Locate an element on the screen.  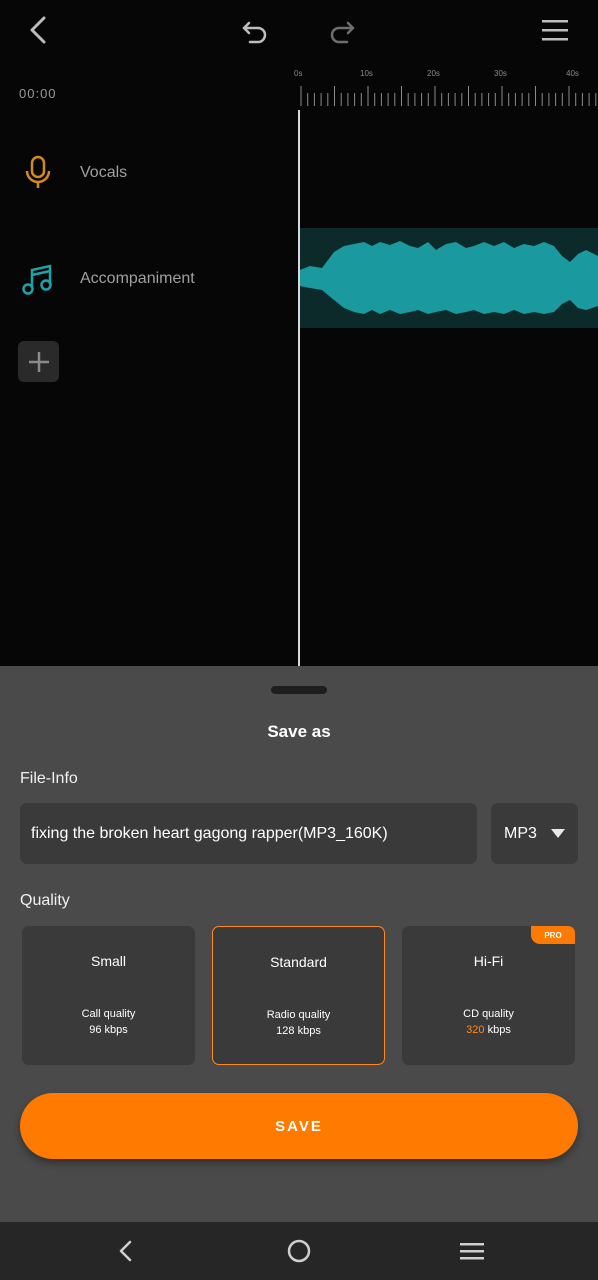
vocals-track-icon is located at coordinates (38, 173).